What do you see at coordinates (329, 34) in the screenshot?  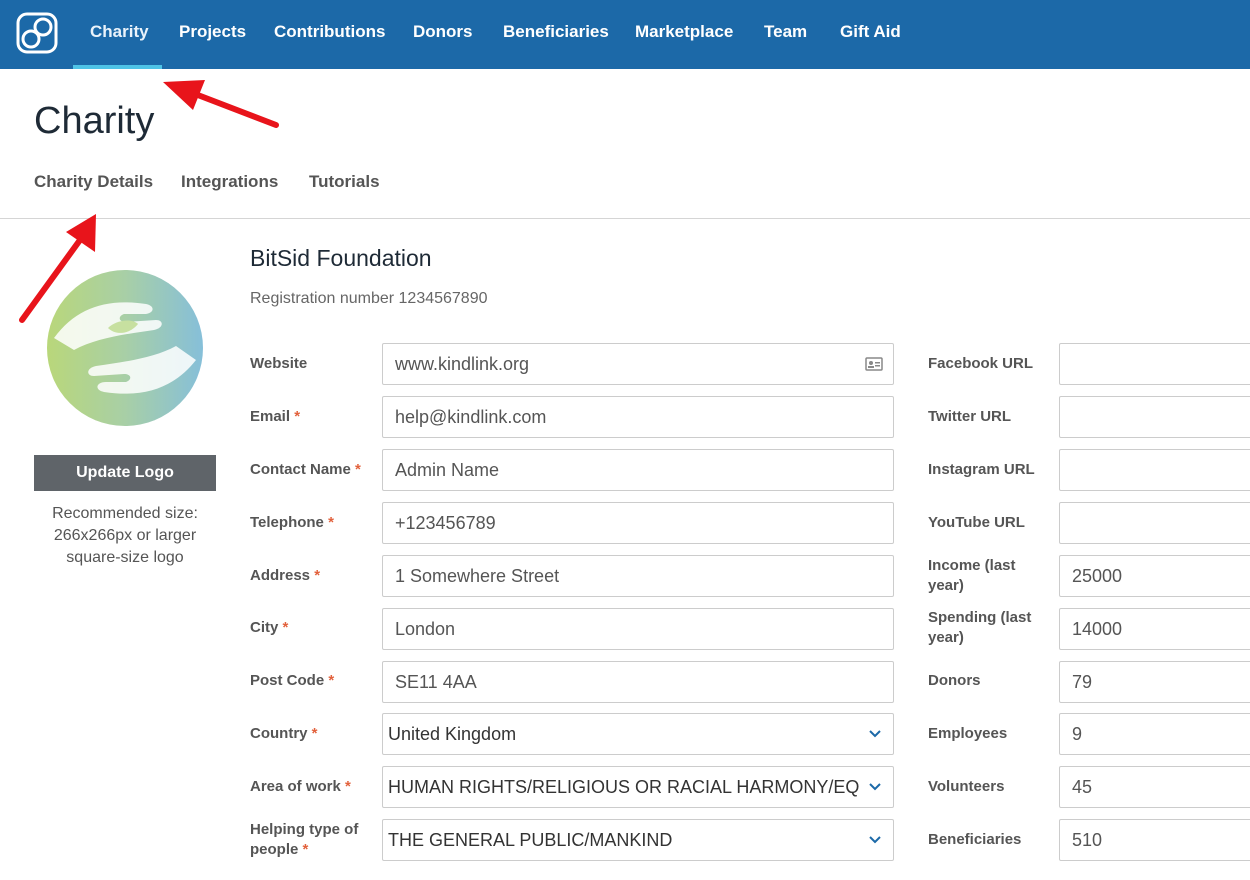 I see `nav-item-contributions: Contributions` at bounding box center [329, 34].